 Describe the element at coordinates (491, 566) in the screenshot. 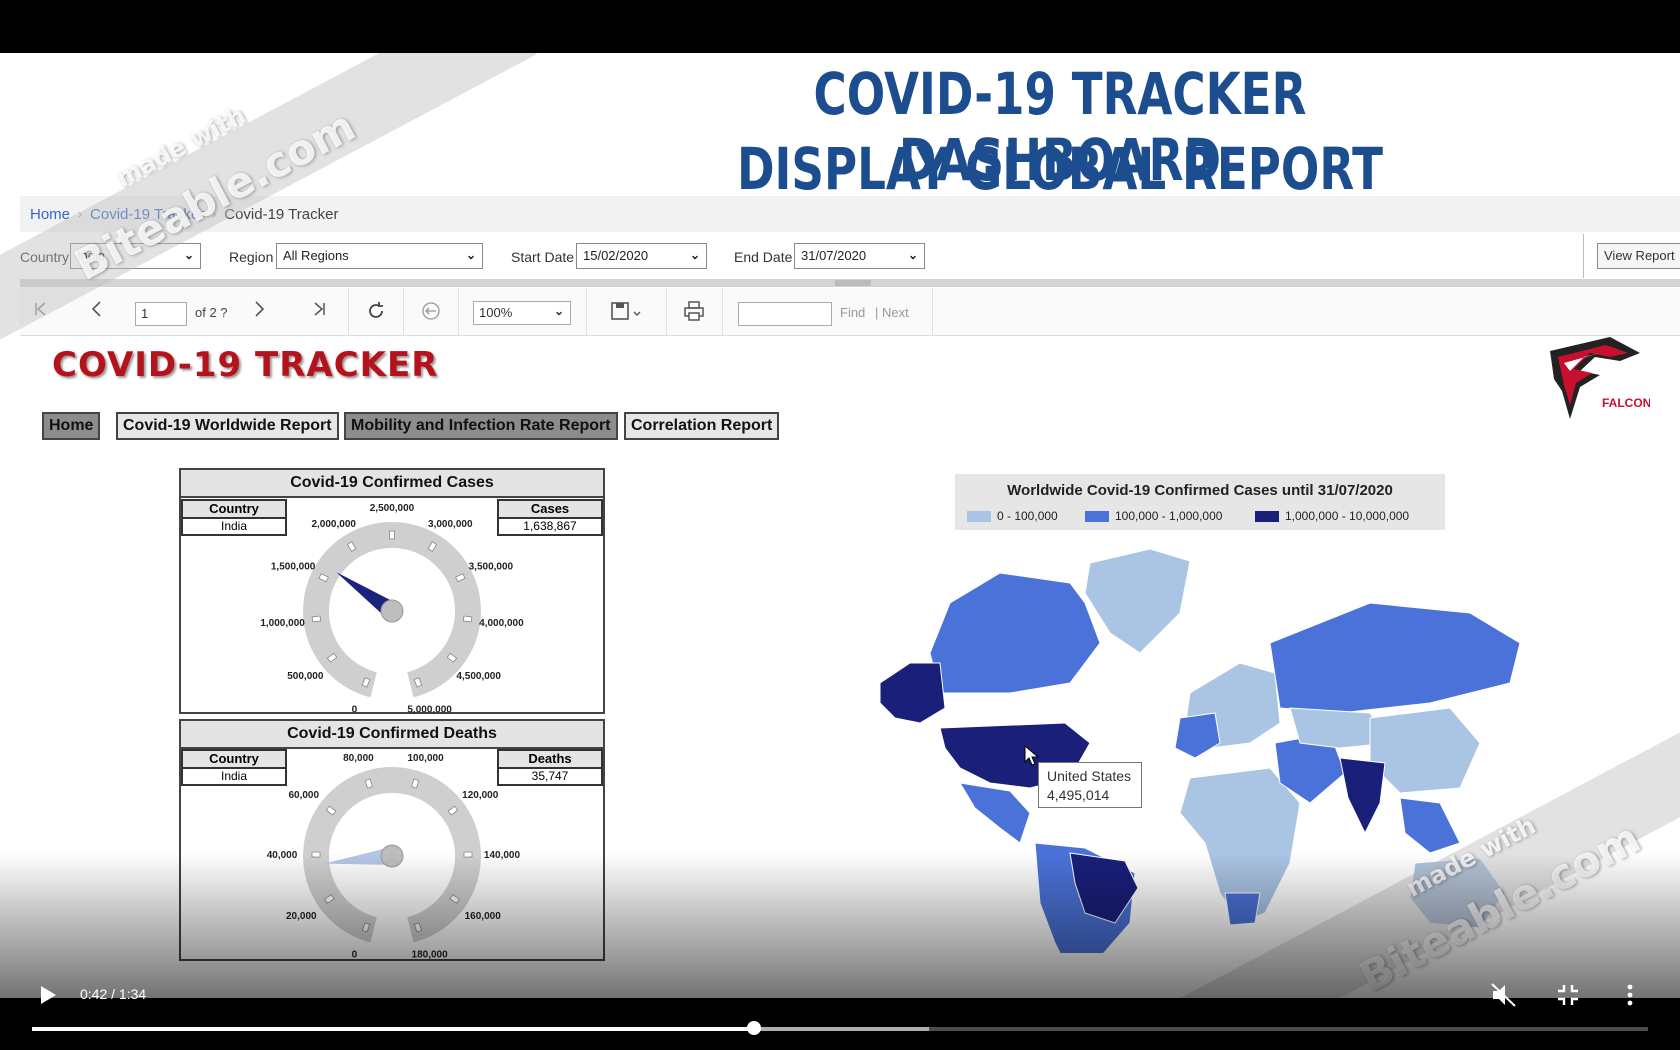

I see `gauge-tick-label: 3,500,000` at that location.